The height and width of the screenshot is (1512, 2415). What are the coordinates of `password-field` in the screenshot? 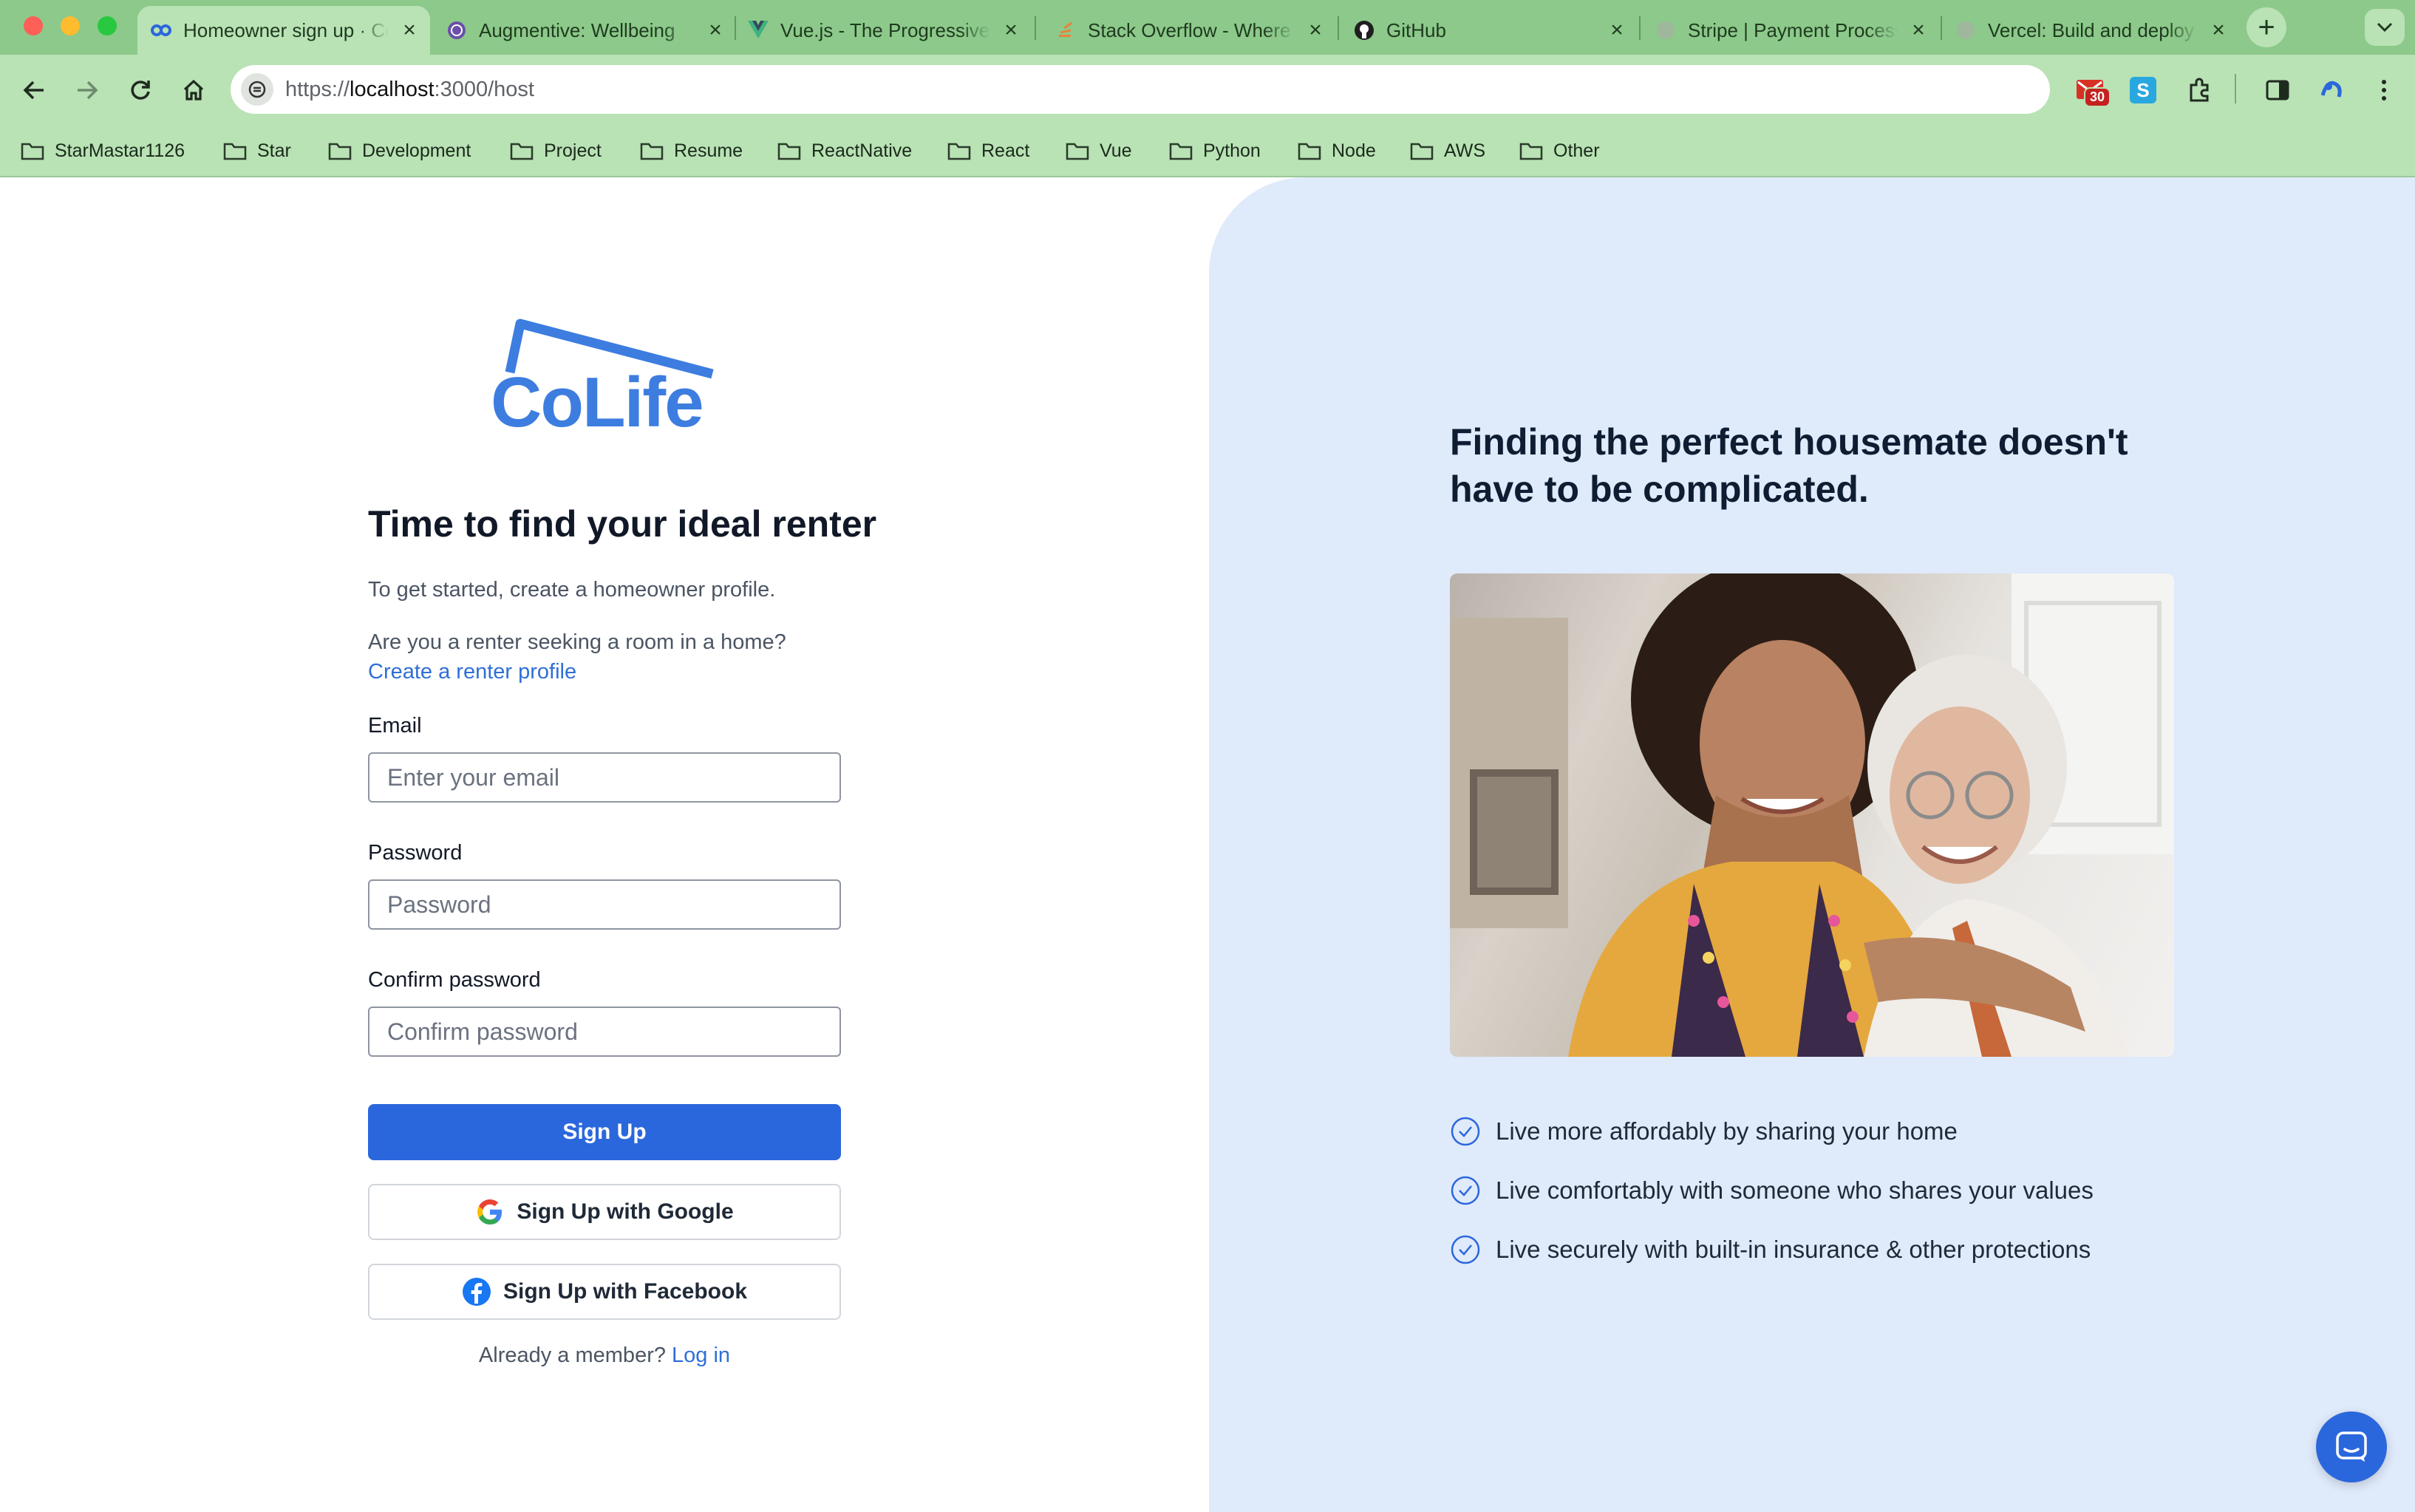 It's located at (604, 905).